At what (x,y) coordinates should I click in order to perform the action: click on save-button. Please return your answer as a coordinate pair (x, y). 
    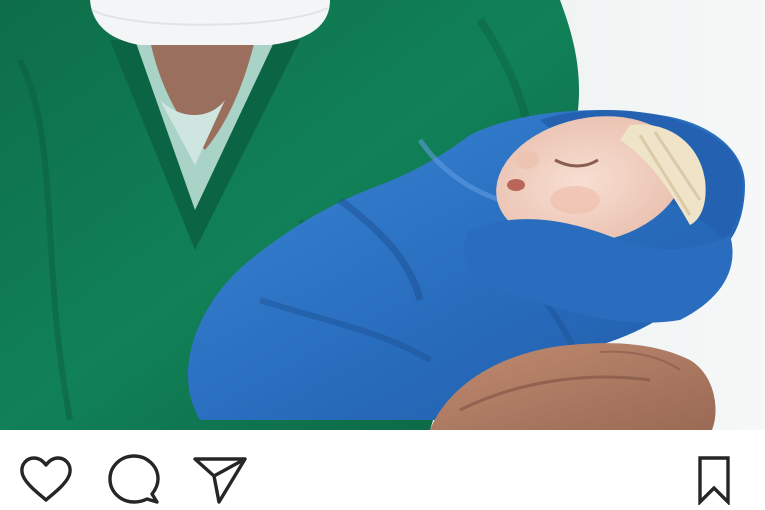
    Looking at the image, I should click on (714, 480).